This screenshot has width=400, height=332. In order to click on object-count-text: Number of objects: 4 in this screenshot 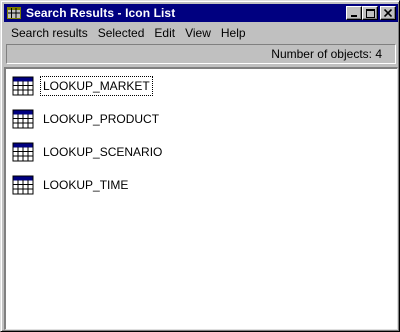, I will do `click(326, 54)`.